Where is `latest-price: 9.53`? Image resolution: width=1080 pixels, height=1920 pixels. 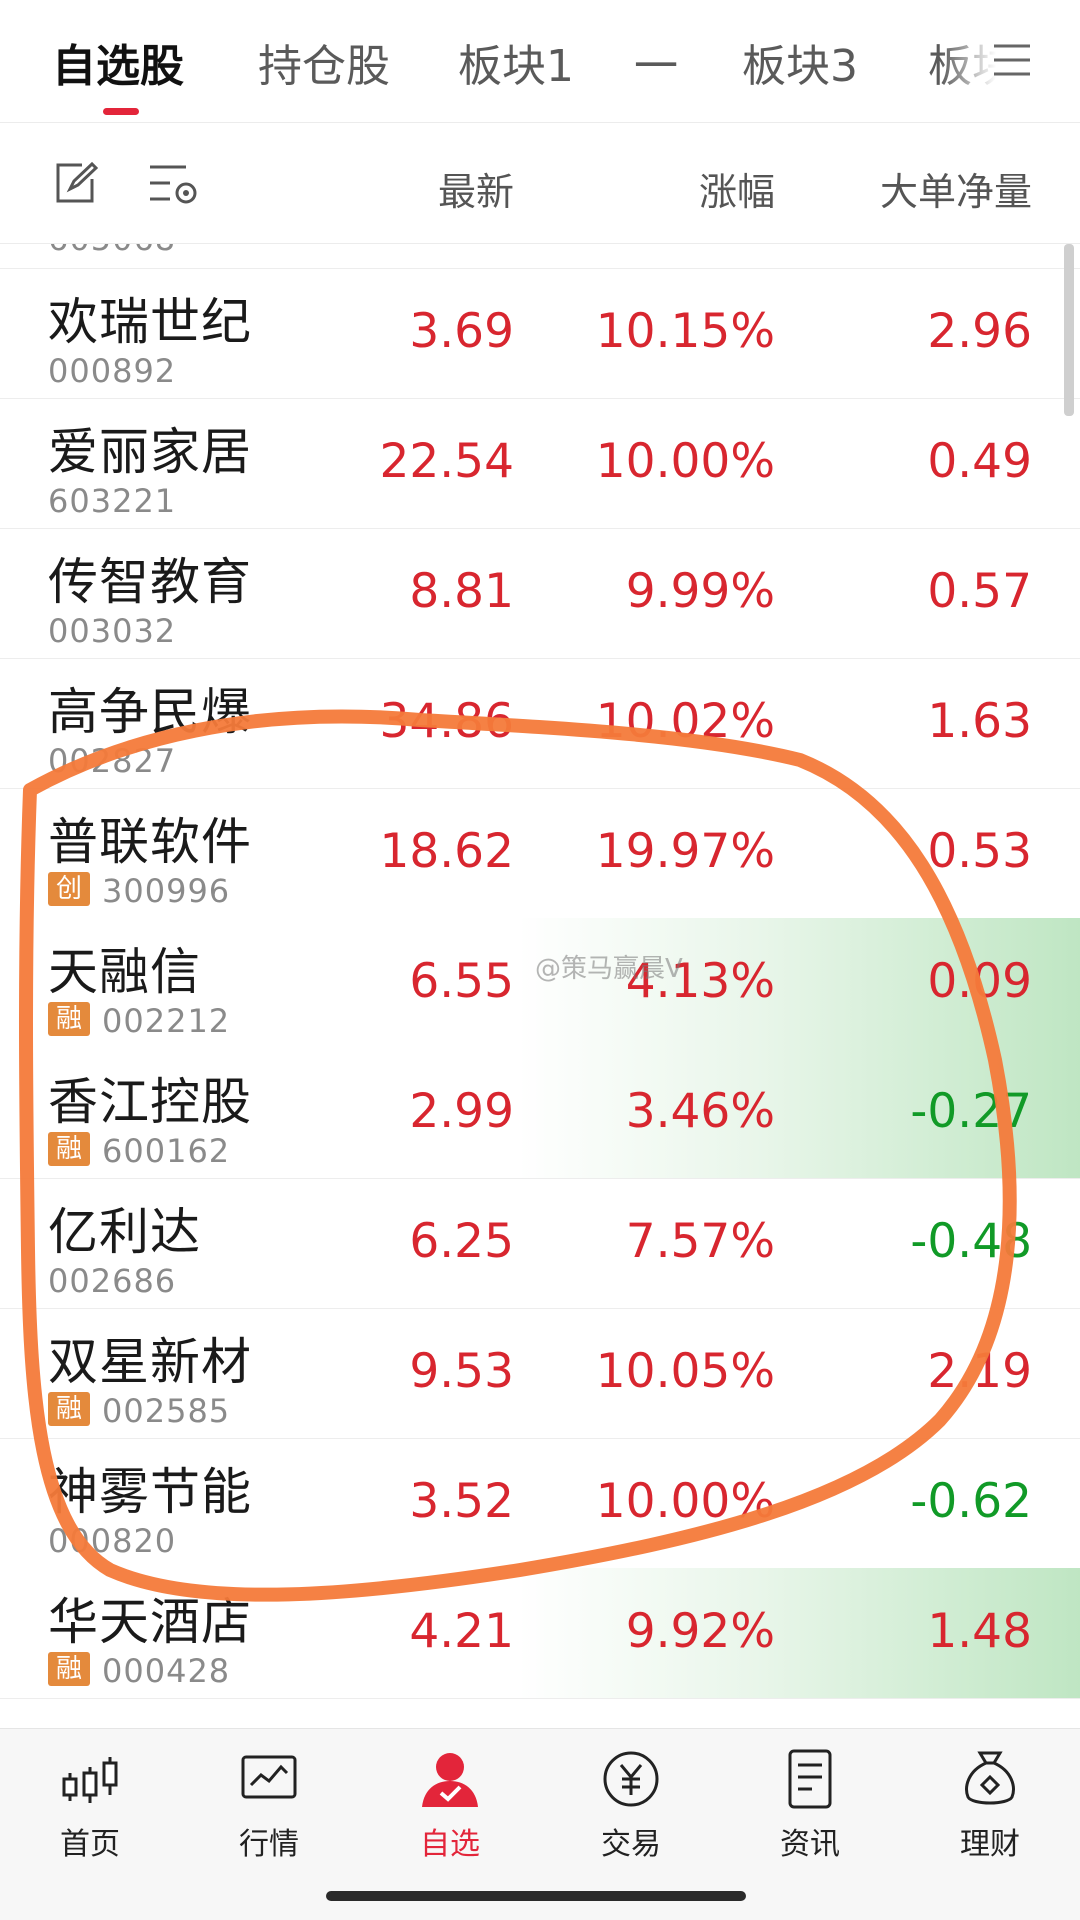 latest-price: 9.53 is located at coordinates (461, 1371).